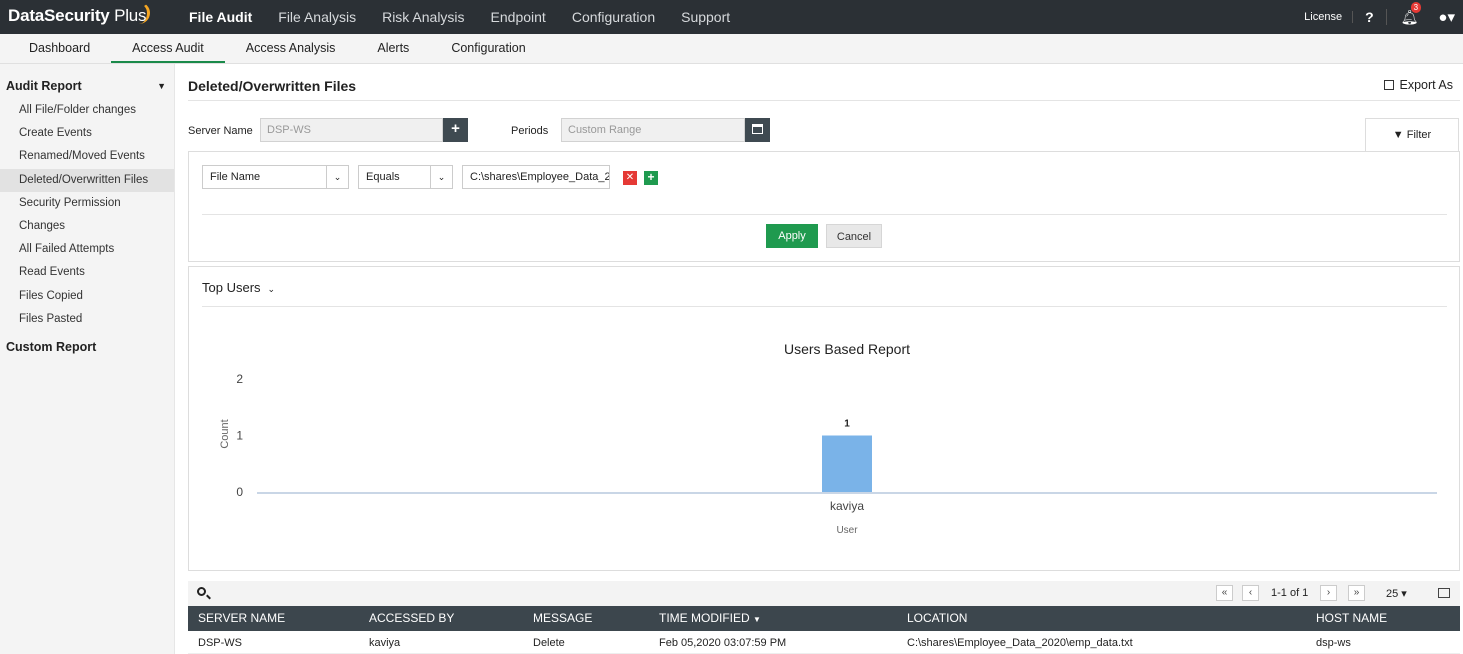 The image size is (1463, 654). I want to click on tab-configuration: Configuration, so click(488, 48).